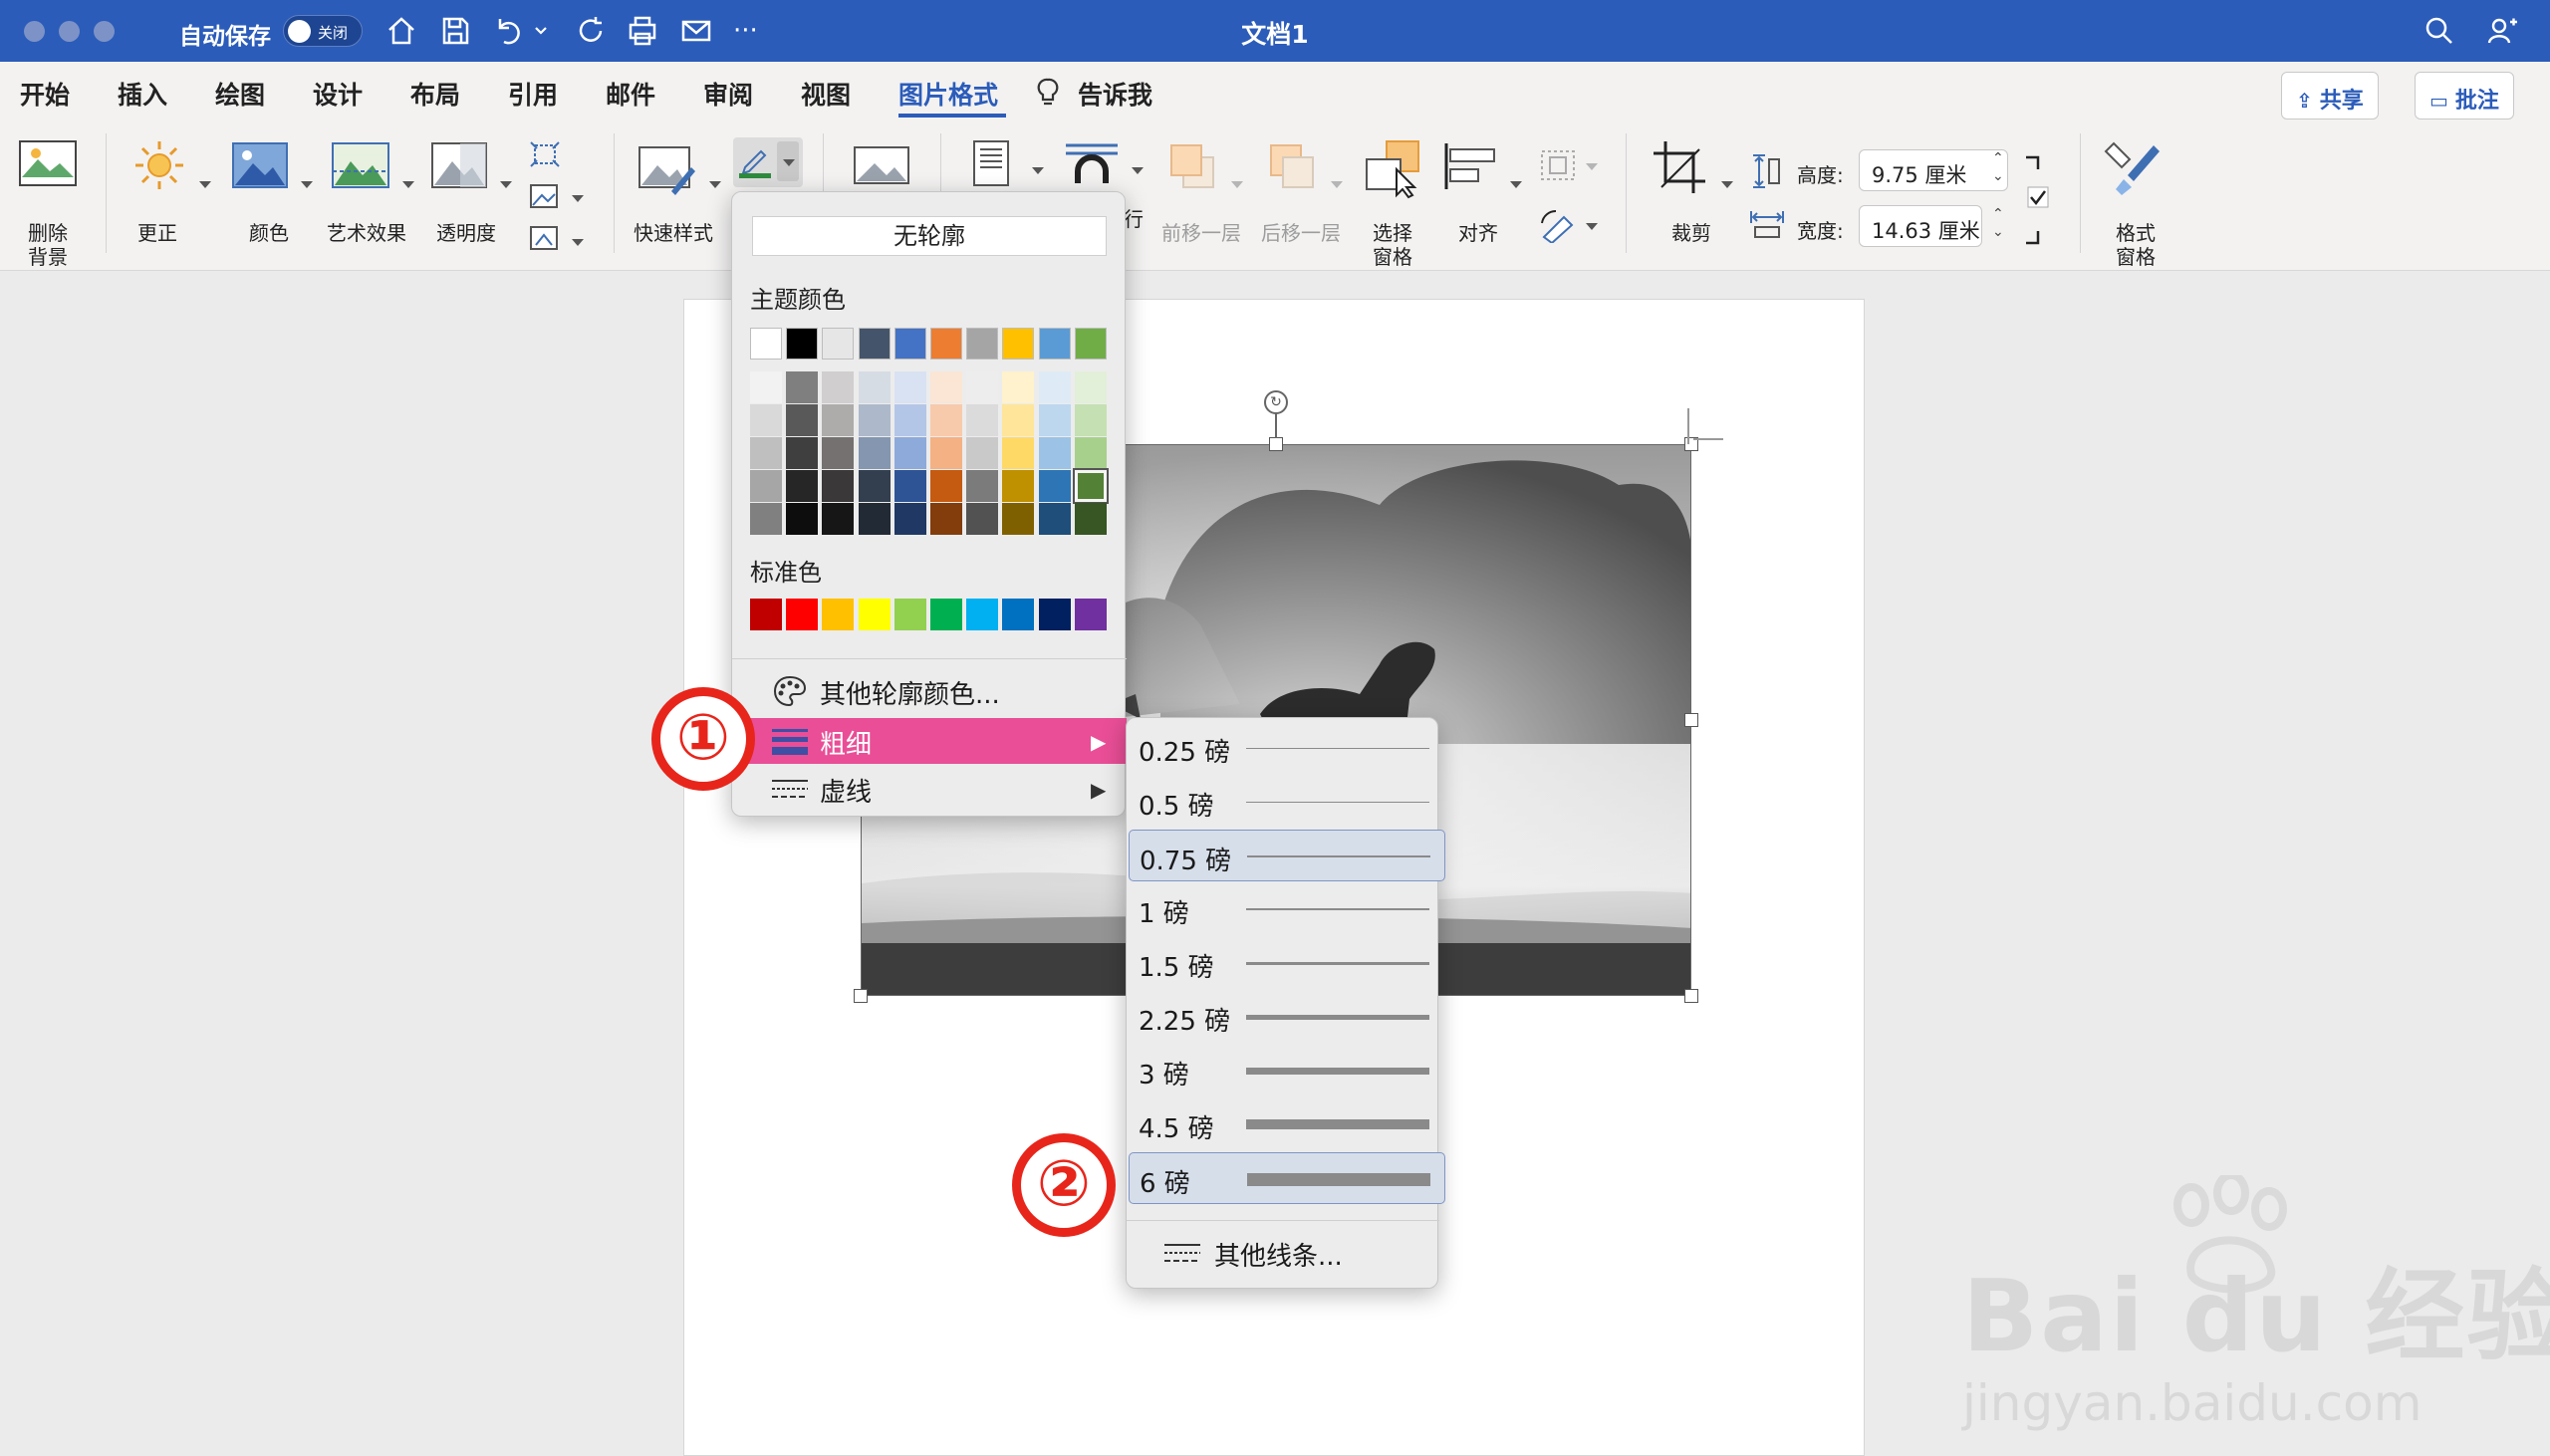  What do you see at coordinates (1287, 1178) in the screenshot?
I see `weight-option: 6 磅` at bounding box center [1287, 1178].